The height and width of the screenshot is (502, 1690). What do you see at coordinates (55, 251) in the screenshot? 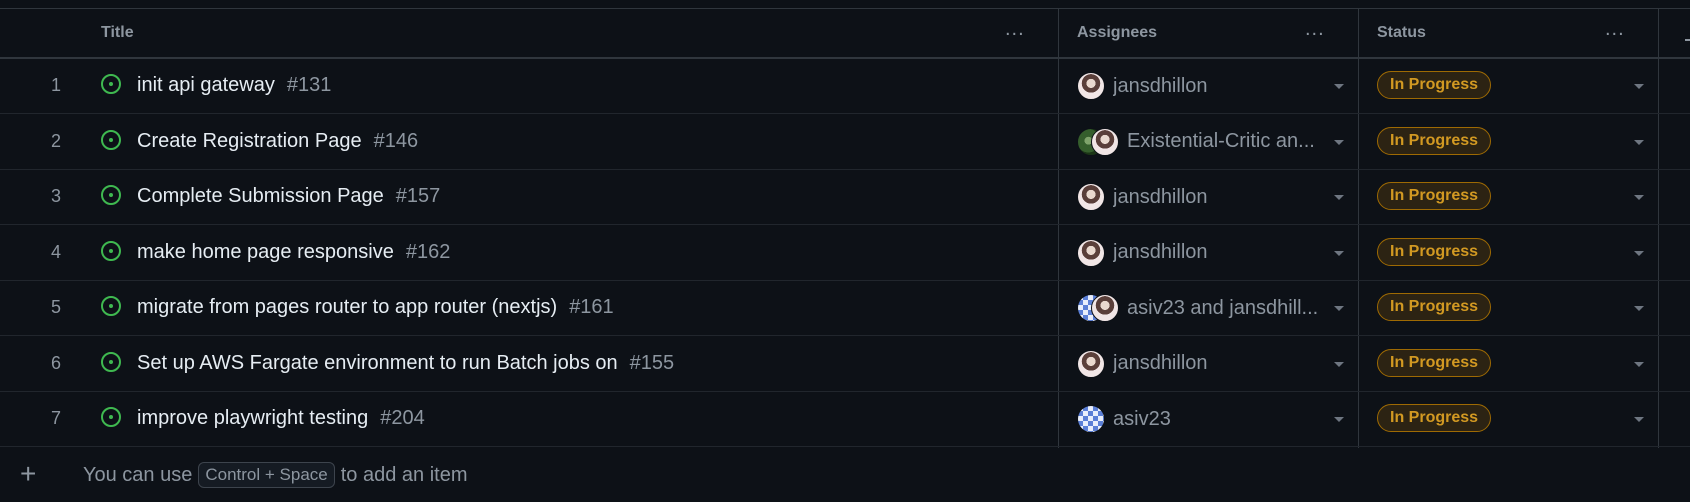
I see `row-number: 4` at bounding box center [55, 251].